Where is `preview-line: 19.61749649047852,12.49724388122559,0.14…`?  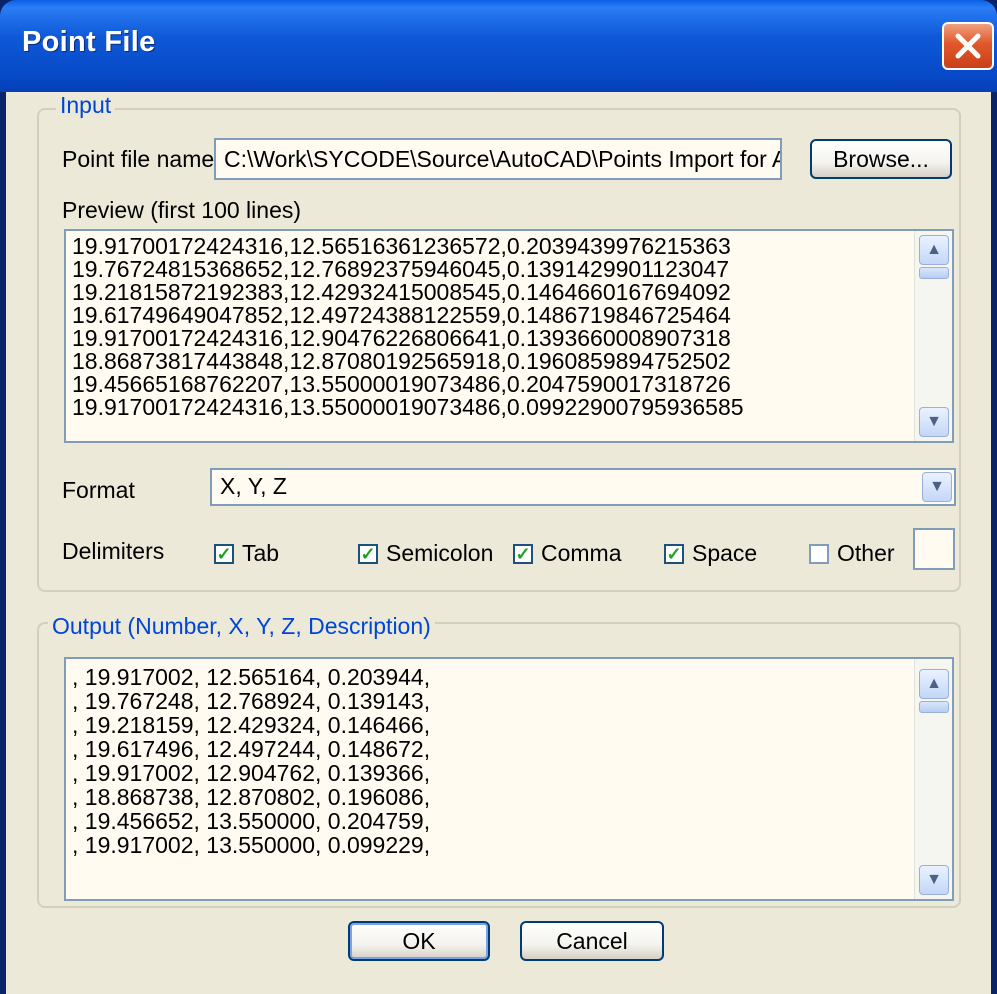 preview-line: 19.61749649047852,12.49724388122559,0.14… is located at coordinates (401, 315).